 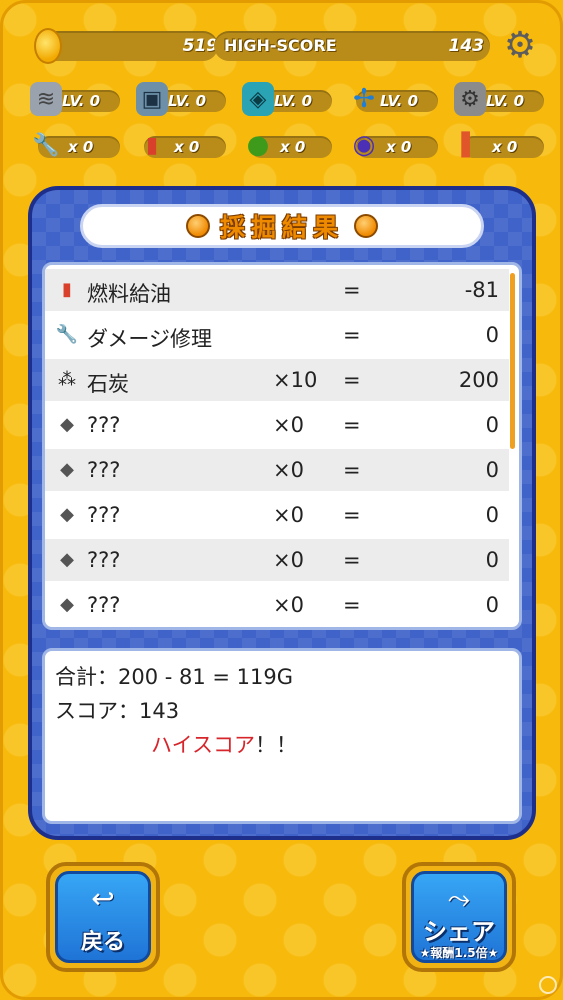 I want to click on item-row: 🔧 x 0 ▮ x 0 ● x 0 ◉ x 0 ▌ x 0, so click(x=284, y=146).